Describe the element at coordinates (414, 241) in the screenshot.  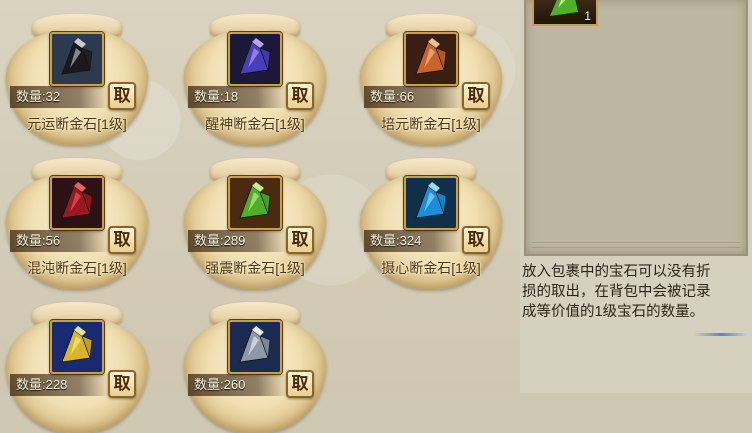
I see `gem-count: 数量:324` at that location.